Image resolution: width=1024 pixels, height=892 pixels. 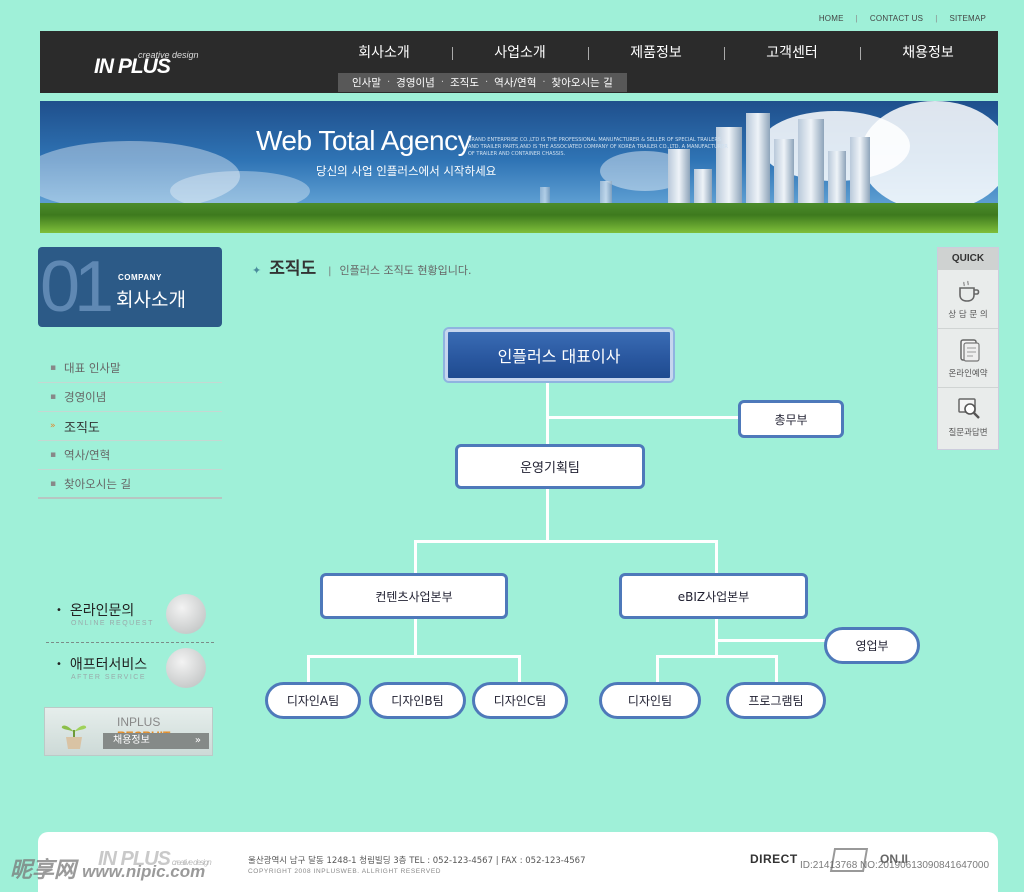 What do you see at coordinates (969, 408) in the screenshot?
I see `magnifier-monitor-icon` at bounding box center [969, 408].